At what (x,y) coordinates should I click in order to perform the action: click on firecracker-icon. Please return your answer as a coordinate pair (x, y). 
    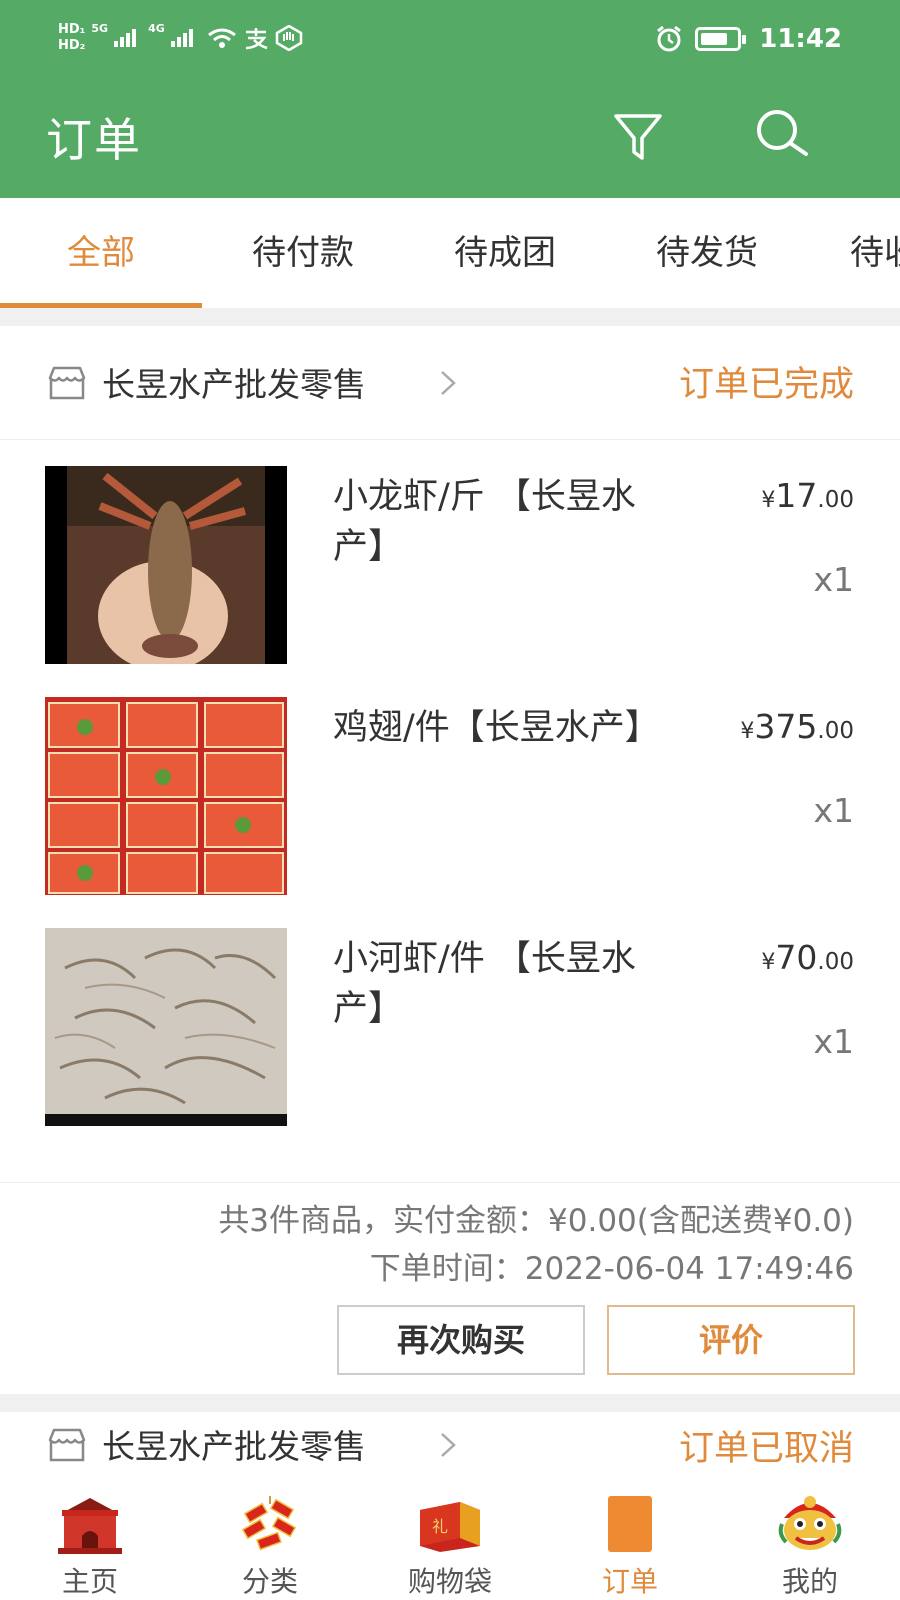
    Looking at the image, I should click on (269, 1523).